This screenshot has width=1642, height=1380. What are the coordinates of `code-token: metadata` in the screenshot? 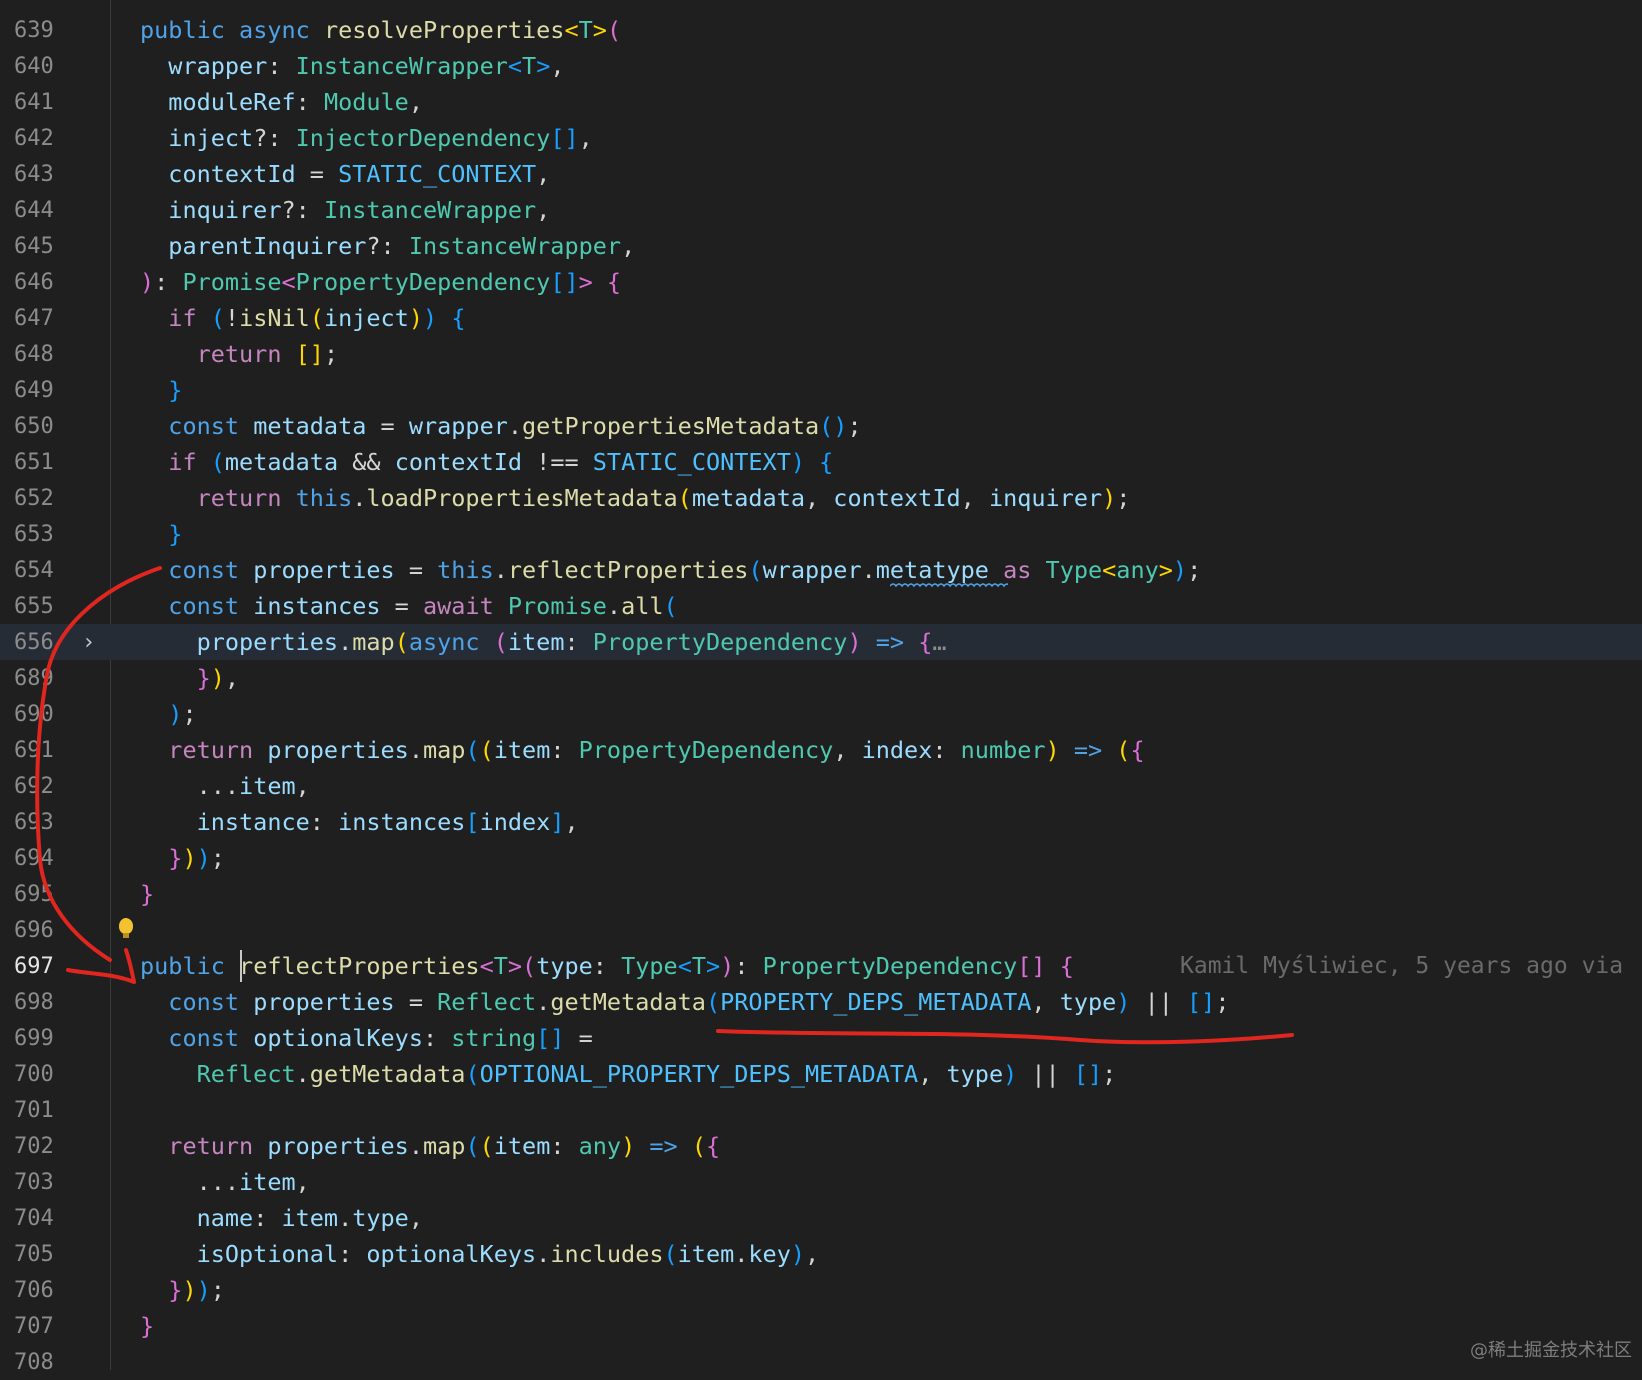 It's located at (748, 498).